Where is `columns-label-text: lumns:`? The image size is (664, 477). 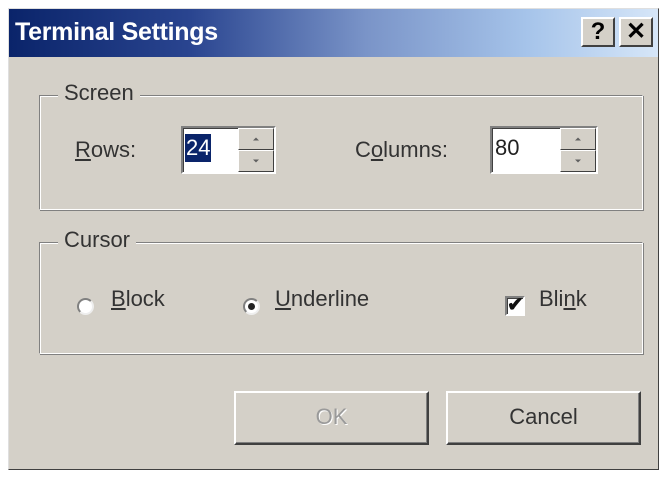
columns-label-text: lumns: is located at coordinates (415, 149).